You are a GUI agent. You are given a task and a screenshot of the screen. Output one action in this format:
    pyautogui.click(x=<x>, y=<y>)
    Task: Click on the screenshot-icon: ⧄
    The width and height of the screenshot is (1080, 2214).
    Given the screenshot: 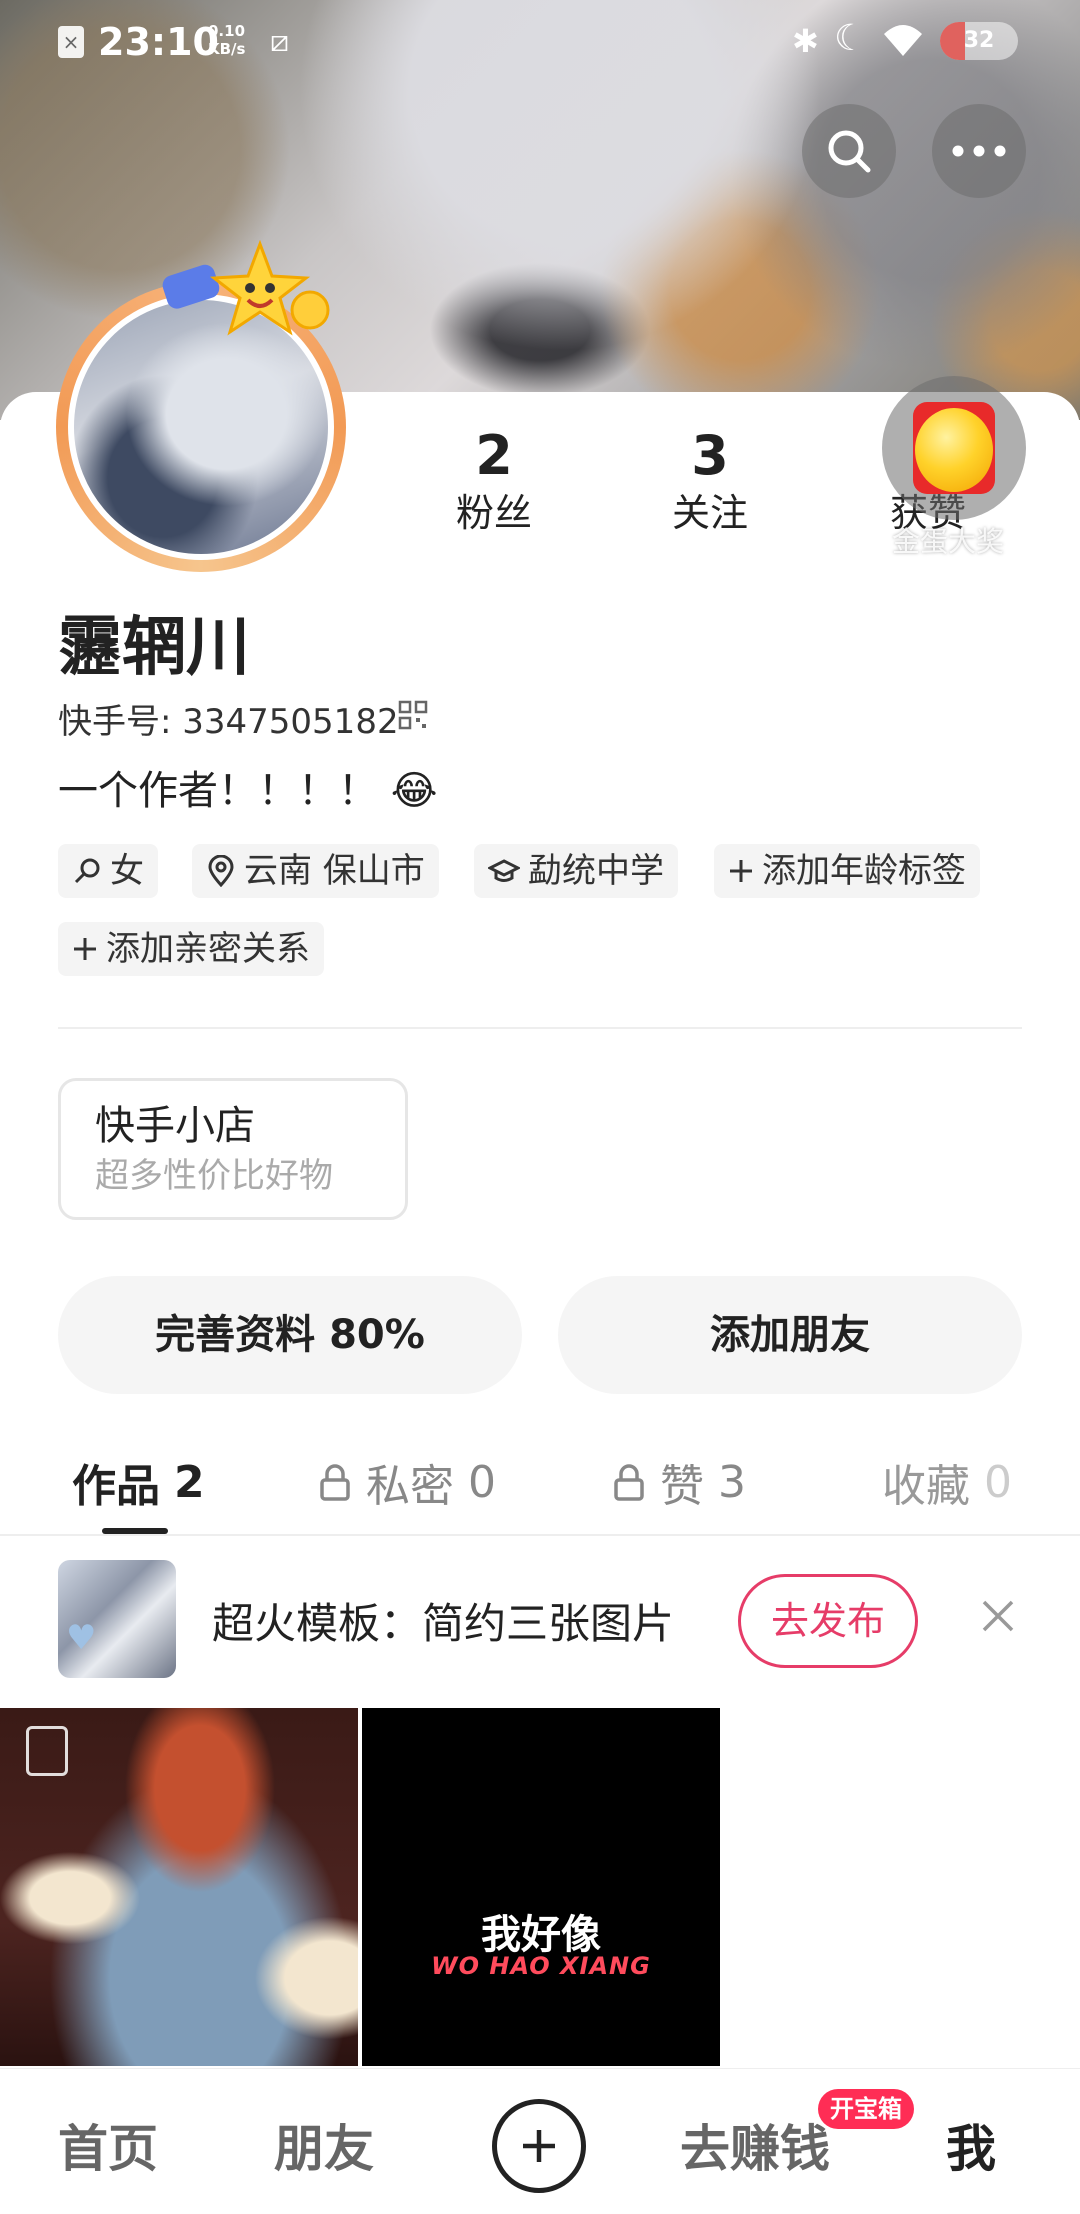 What is the action you would take?
    pyautogui.click(x=280, y=41)
    